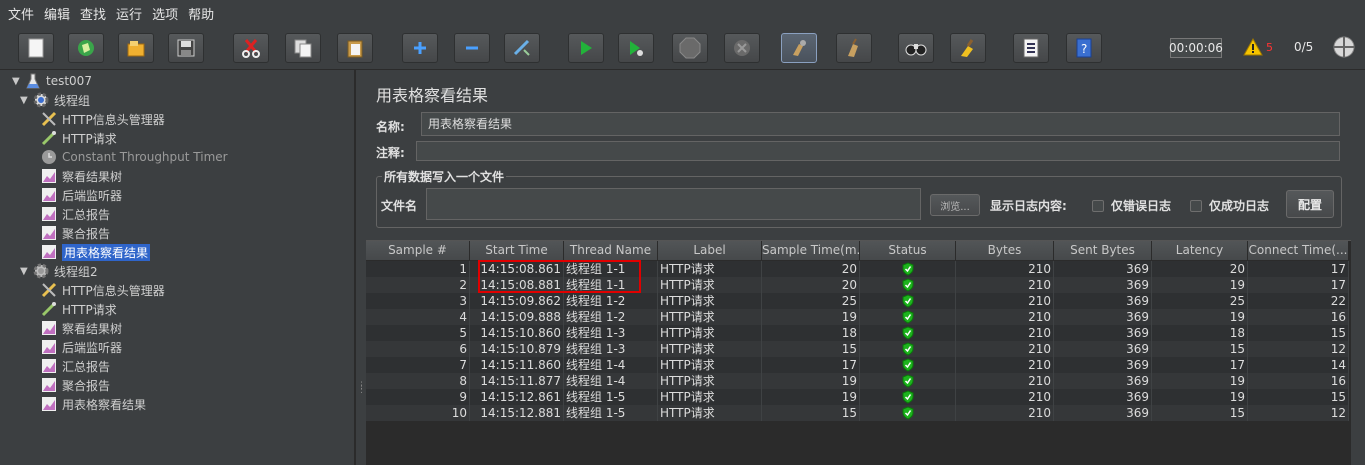  I want to click on column-header: Sent Bytes, so click(1103, 250).